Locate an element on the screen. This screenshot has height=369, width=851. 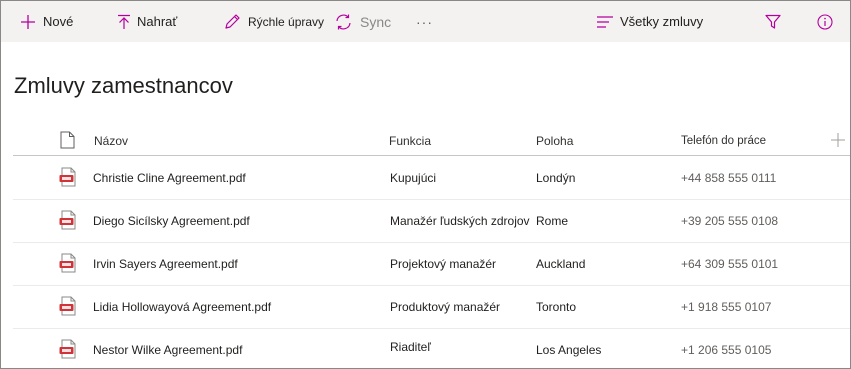
phone-cell: +39 205 555 0108 is located at coordinates (730, 220).